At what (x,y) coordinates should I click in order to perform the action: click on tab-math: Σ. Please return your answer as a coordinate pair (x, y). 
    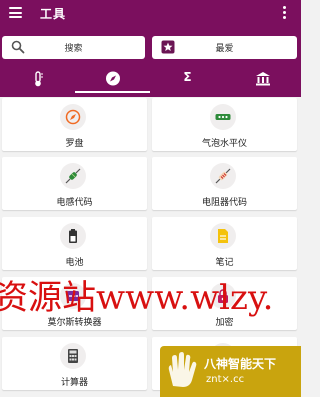
    Looking at the image, I should click on (187, 79).